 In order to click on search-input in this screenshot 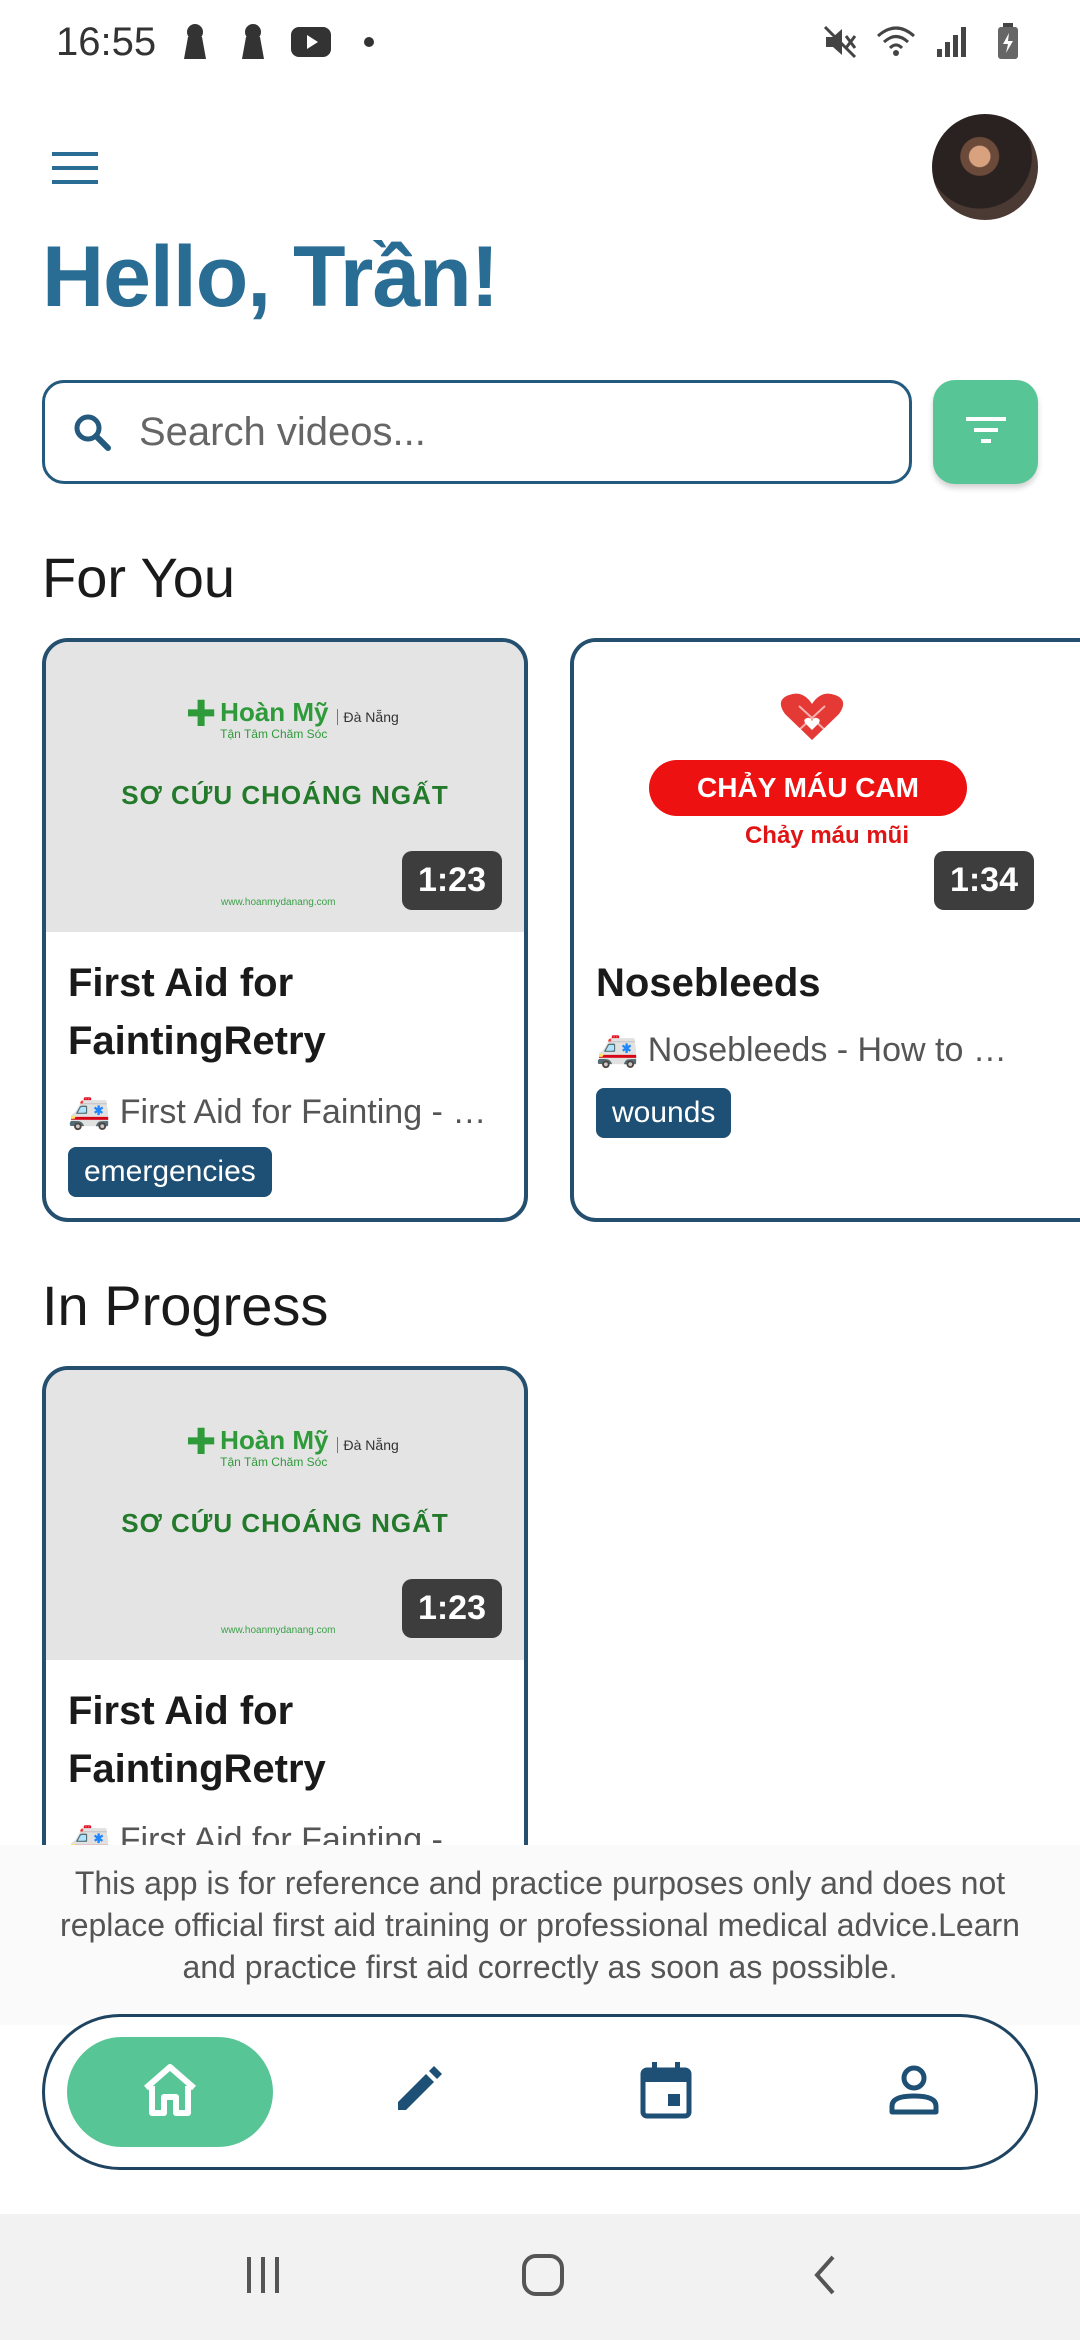, I will do `click(489, 432)`.